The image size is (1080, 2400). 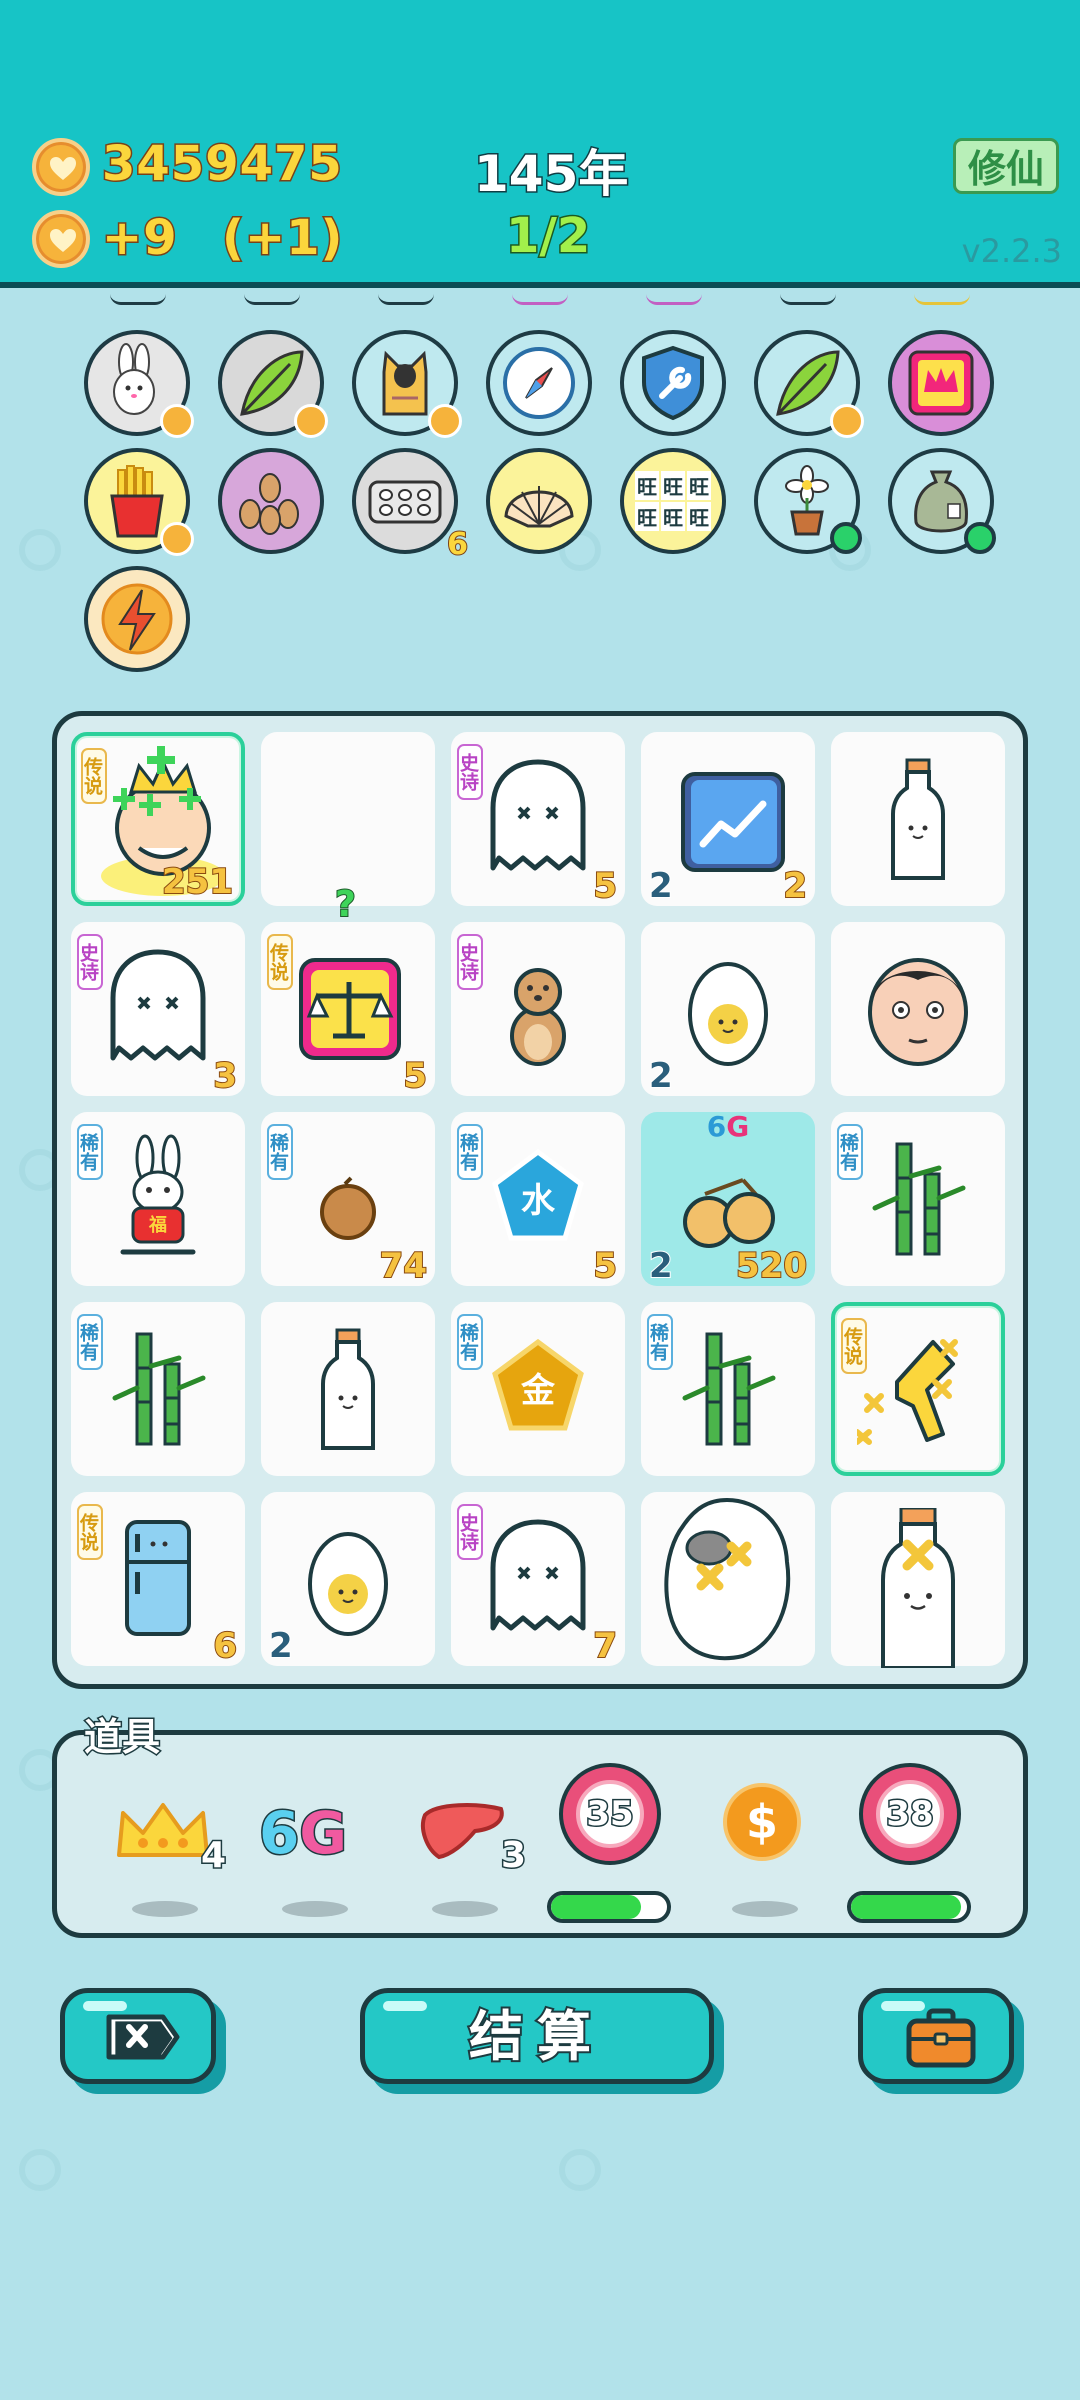 I want to click on board-cell-longan: 6G 520 2, so click(x=728, y=1198).